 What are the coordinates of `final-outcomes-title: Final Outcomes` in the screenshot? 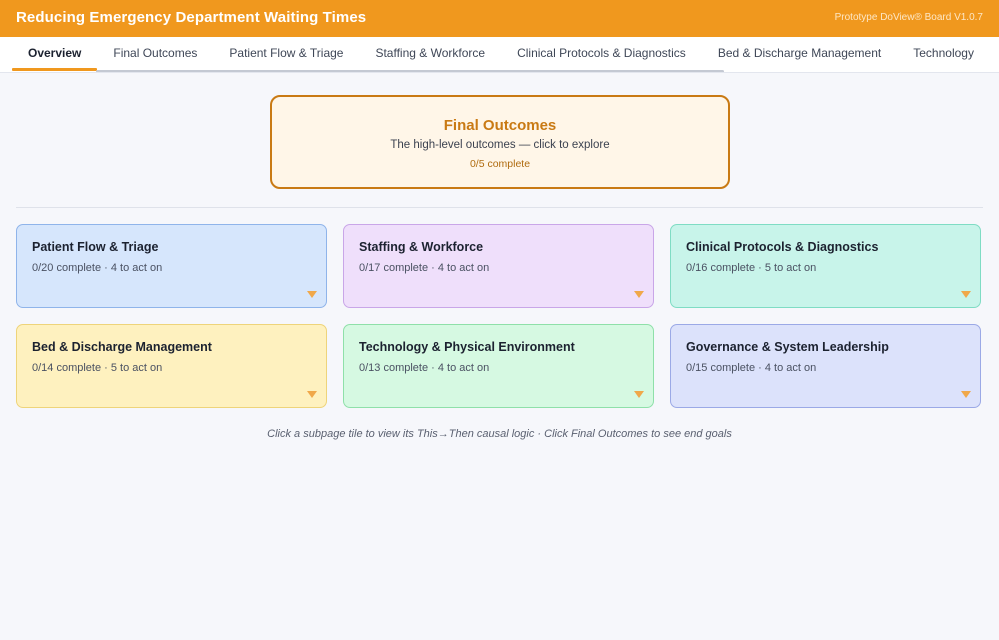 It's located at (500, 125).